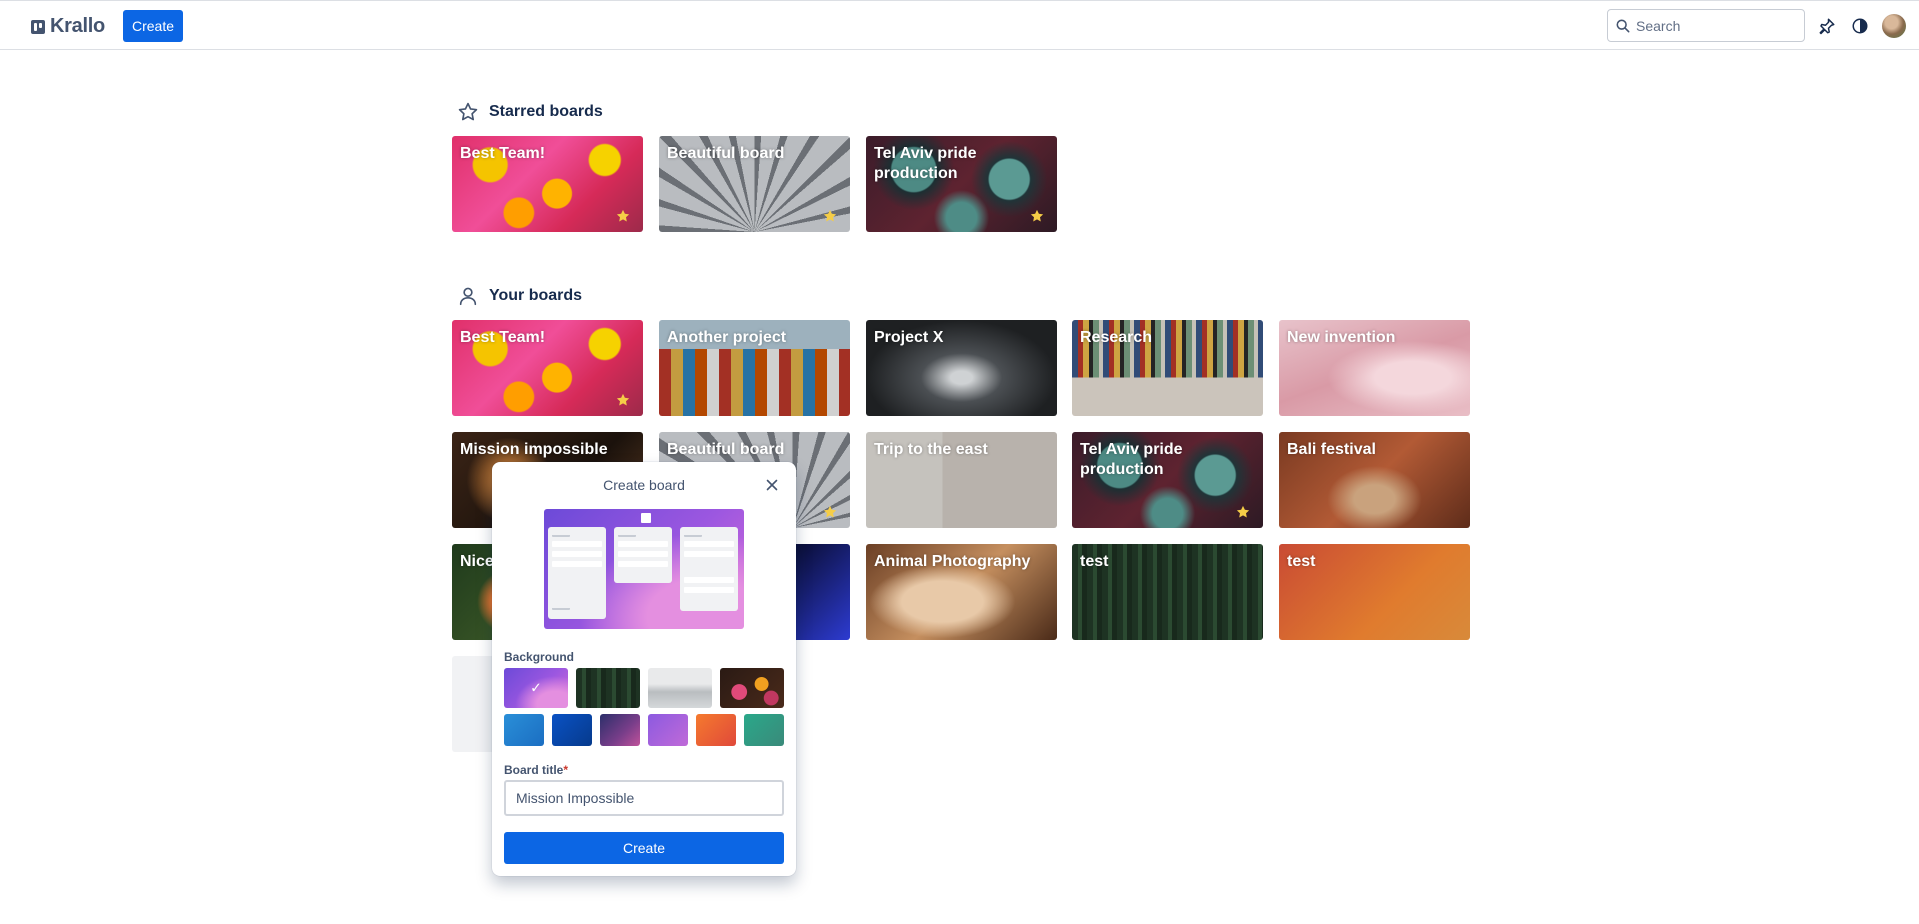 This screenshot has height=924, width=1919. What do you see at coordinates (646, 518) in the screenshot?
I see `board-preview-logo-icon` at bounding box center [646, 518].